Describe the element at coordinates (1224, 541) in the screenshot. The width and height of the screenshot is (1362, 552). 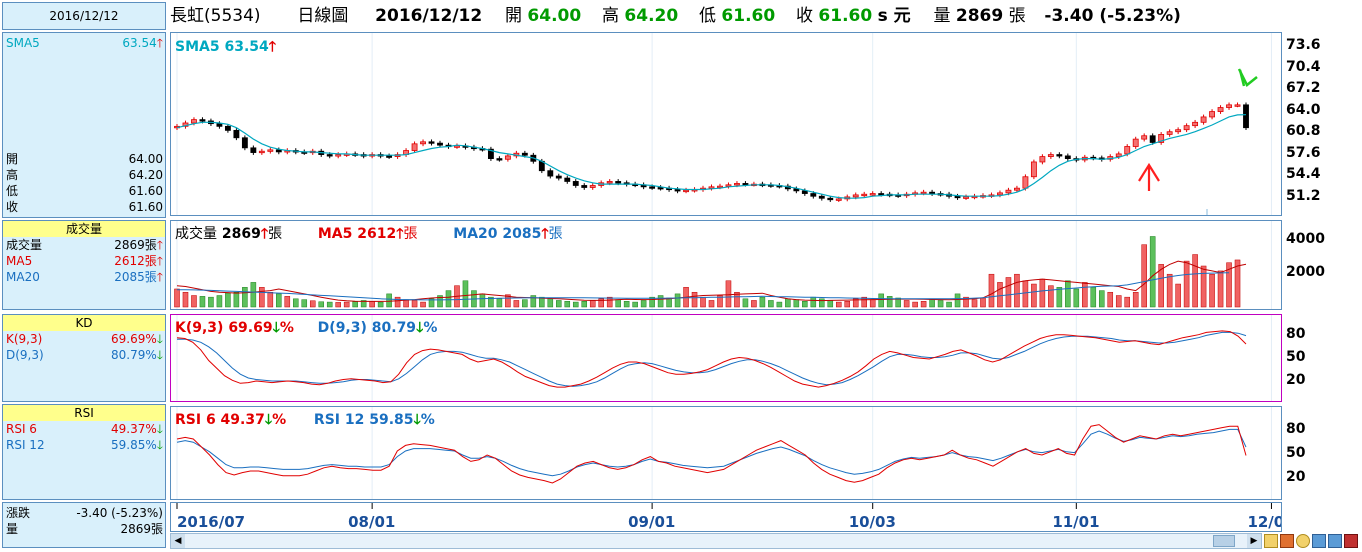
I see `scroll-thumb` at that location.